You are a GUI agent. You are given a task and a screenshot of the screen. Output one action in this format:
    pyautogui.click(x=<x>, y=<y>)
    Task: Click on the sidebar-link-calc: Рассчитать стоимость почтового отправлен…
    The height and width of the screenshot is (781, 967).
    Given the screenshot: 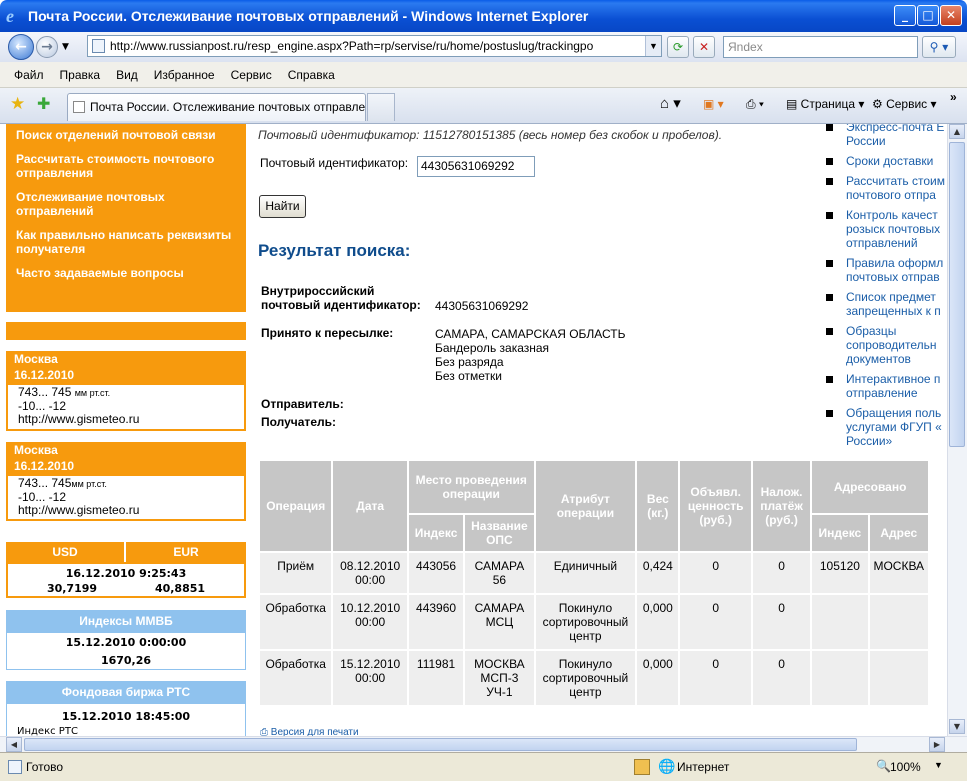 What is the action you would take?
    pyautogui.click(x=126, y=166)
    